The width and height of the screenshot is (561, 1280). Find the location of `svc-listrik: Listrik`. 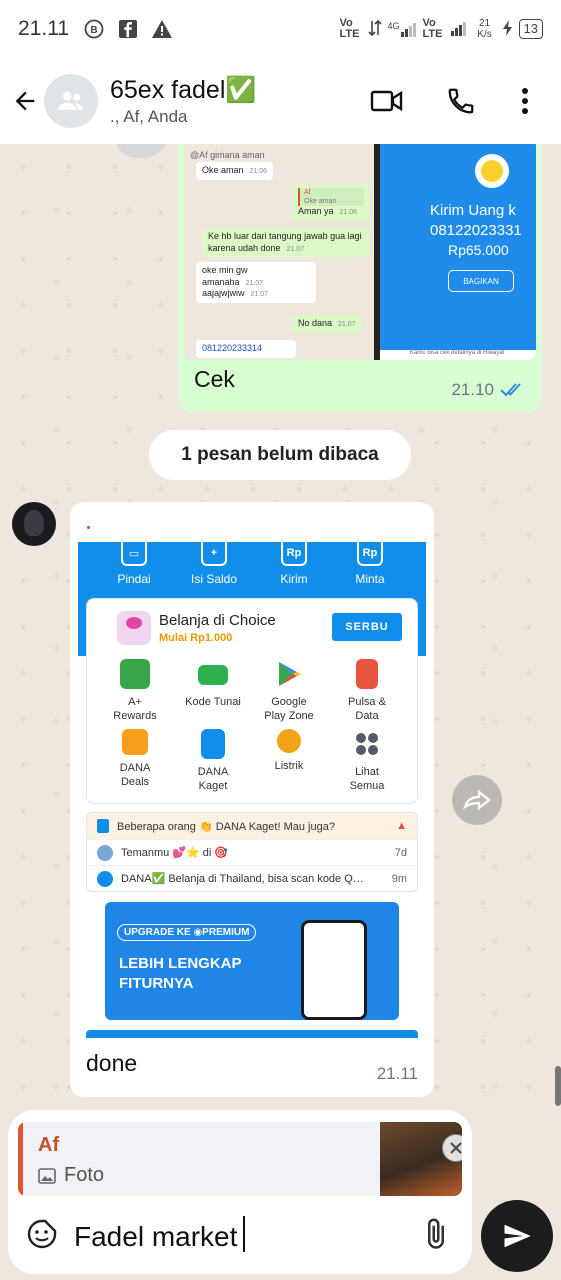

svc-listrik: Listrik is located at coordinates (289, 751).